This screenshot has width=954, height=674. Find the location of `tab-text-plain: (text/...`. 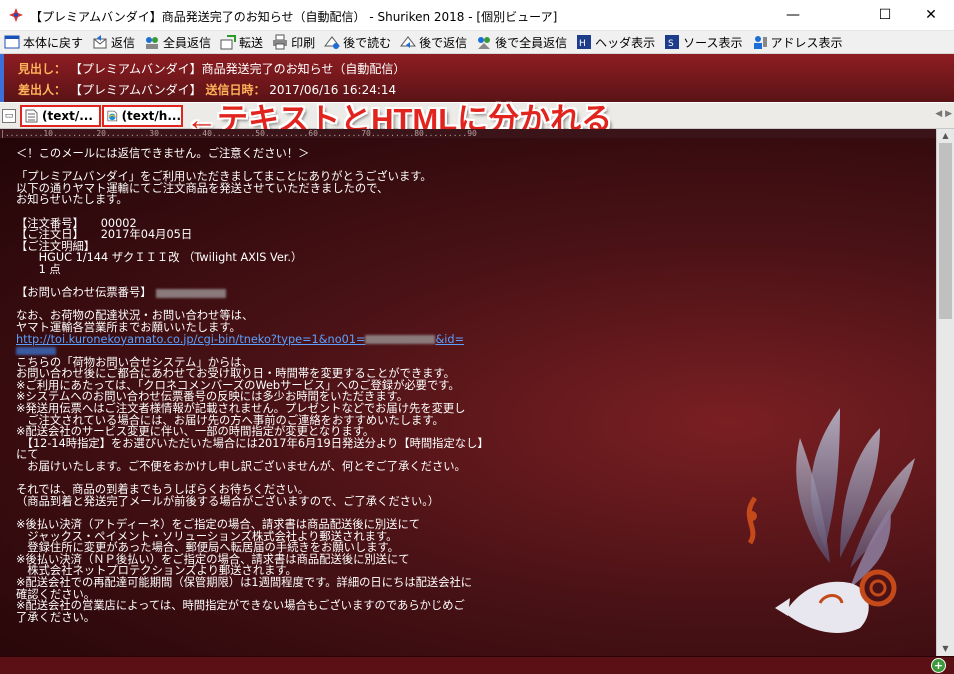

tab-text-plain: (text/... is located at coordinates (60, 116).